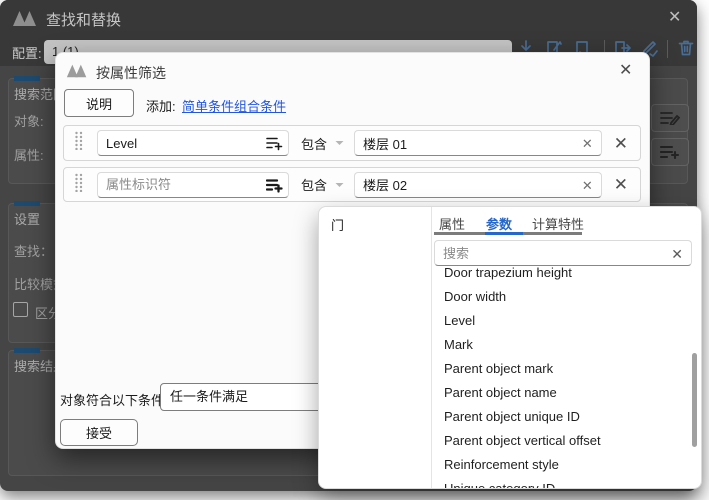 The height and width of the screenshot is (500, 709). I want to click on add-combined-condition-link: 组合条件, so click(260, 105).